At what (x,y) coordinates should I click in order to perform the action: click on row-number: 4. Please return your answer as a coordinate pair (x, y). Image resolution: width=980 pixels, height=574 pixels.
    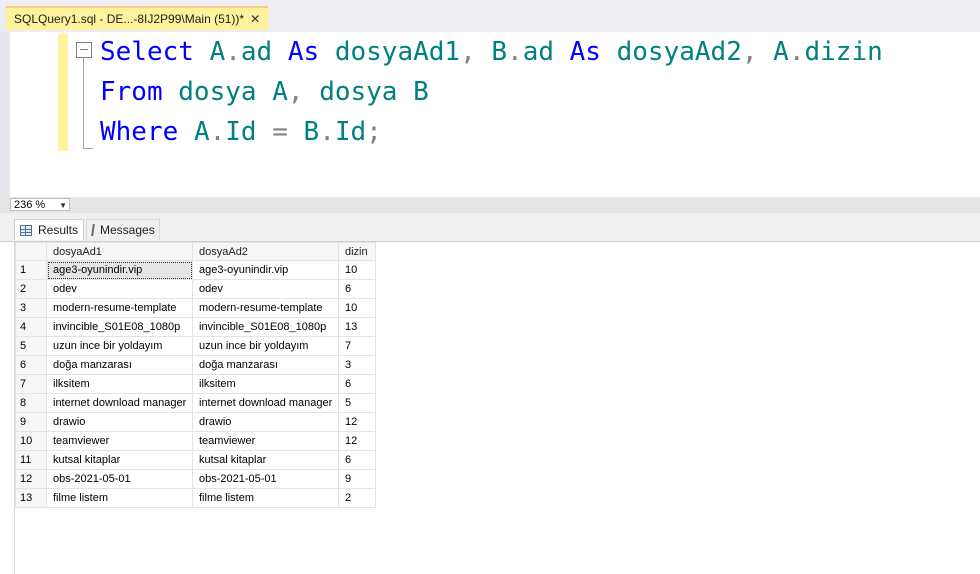
    Looking at the image, I should click on (31, 327).